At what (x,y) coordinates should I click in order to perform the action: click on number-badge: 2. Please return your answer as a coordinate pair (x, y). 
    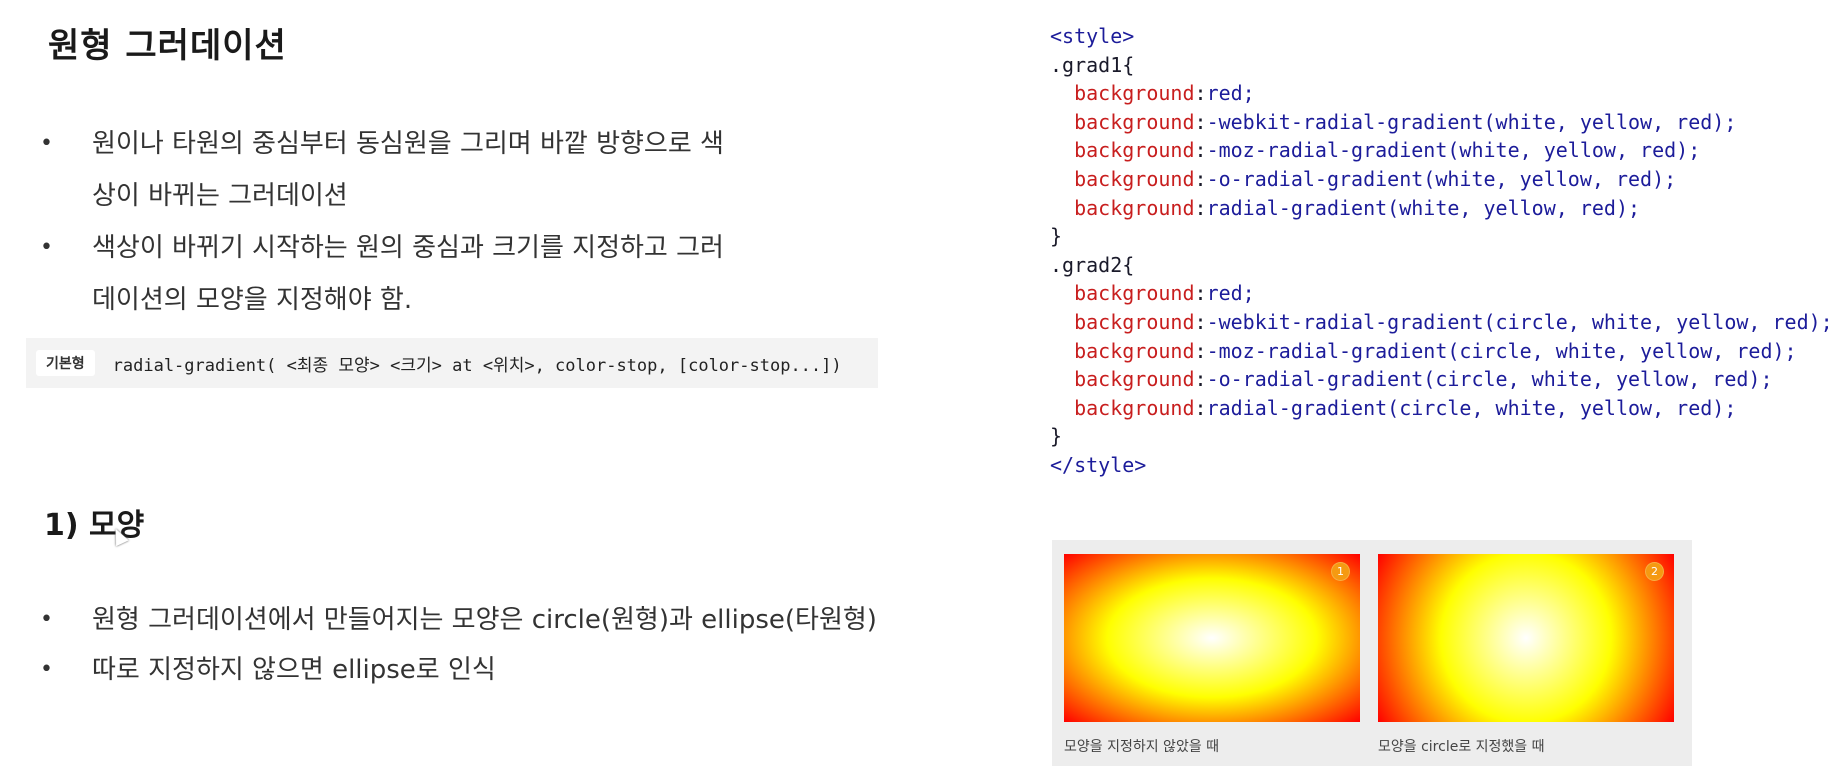
    Looking at the image, I should click on (1654, 571).